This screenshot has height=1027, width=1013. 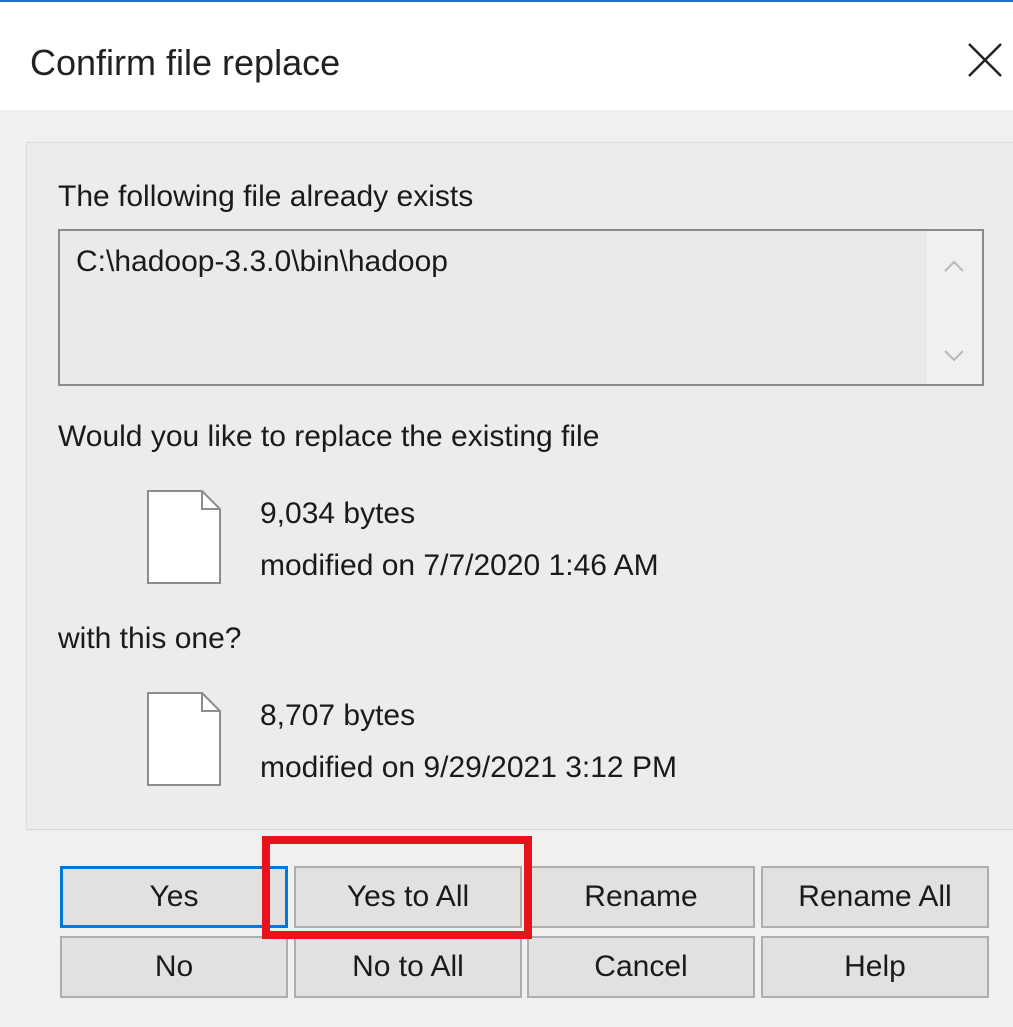 What do you see at coordinates (875, 897) in the screenshot?
I see `rename-all-button: Rename All` at bounding box center [875, 897].